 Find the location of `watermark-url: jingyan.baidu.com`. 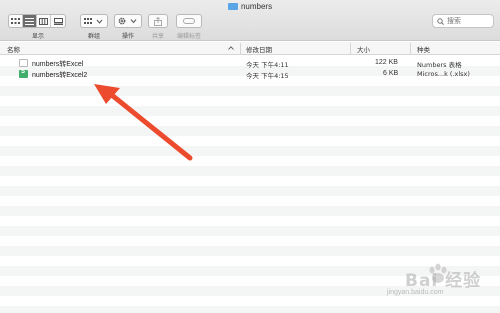

watermark-url: jingyan.baidu.com is located at coordinates (415, 292).